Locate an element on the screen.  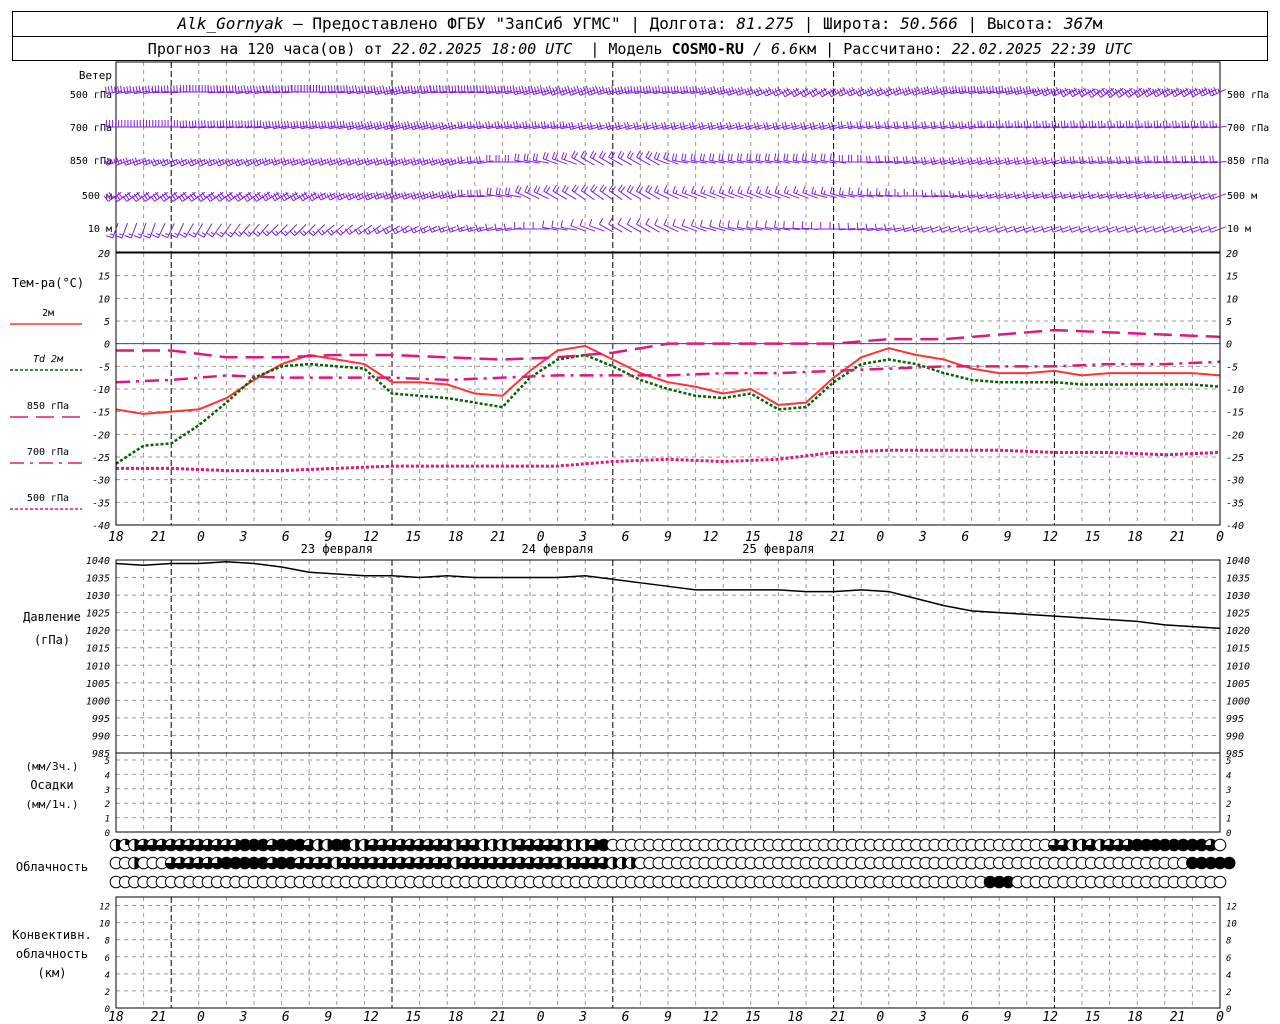
temp-tick-left: 5 is located at coordinates (107, 322).